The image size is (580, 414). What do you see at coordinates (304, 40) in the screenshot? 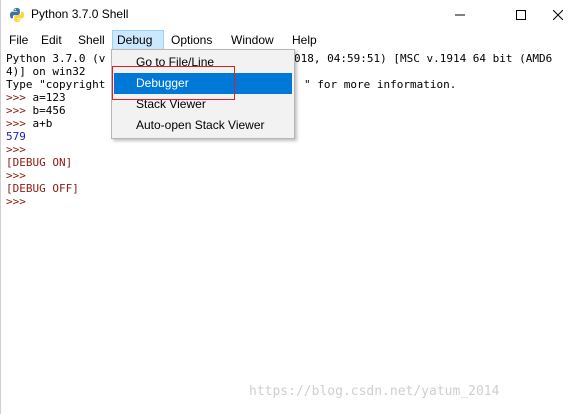
I see `menu-help: Help` at bounding box center [304, 40].